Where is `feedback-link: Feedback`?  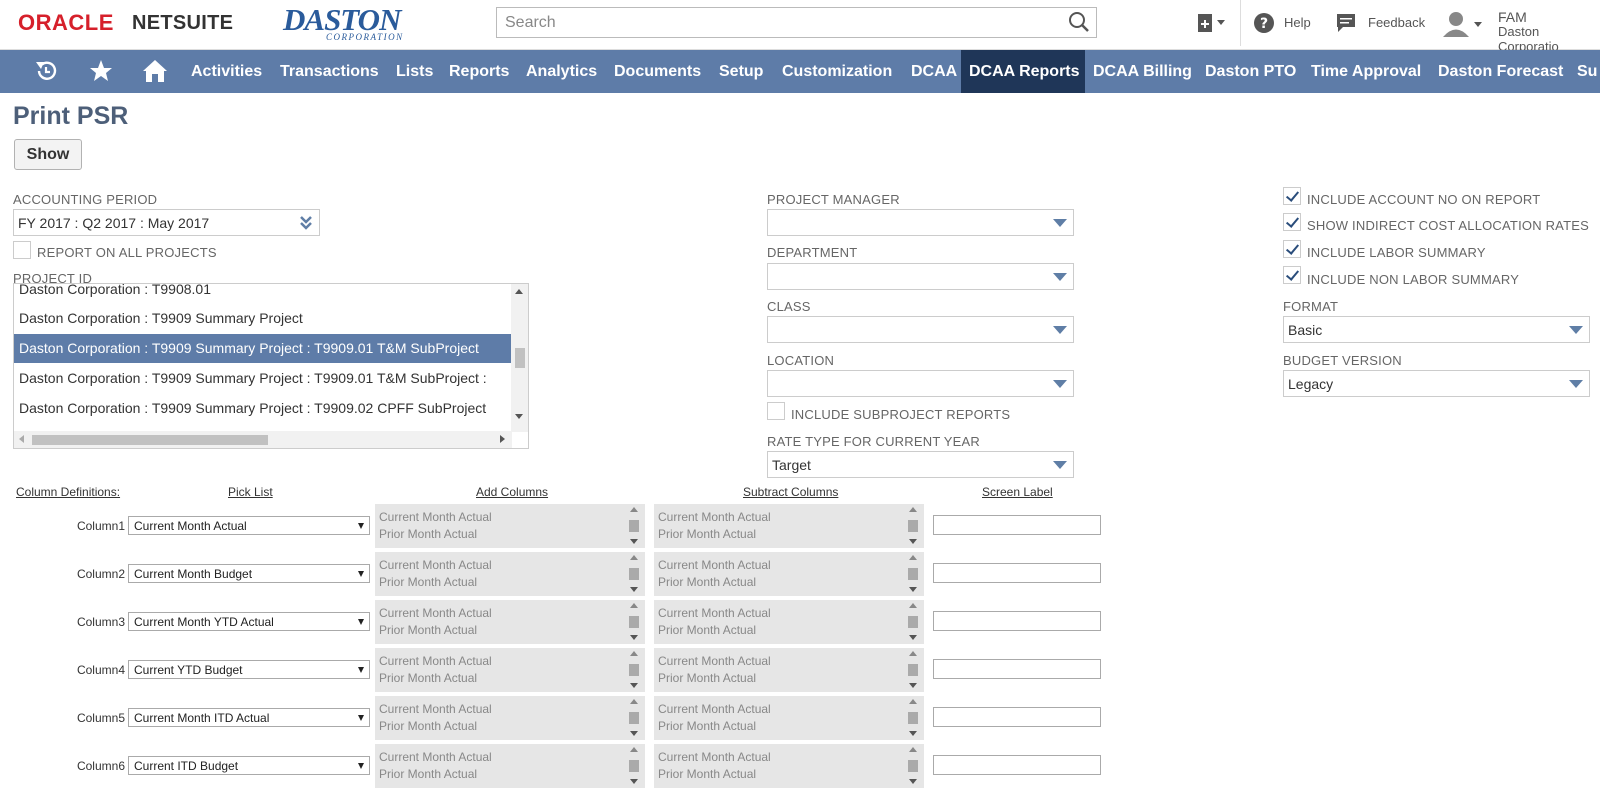 feedback-link: Feedback is located at coordinates (1396, 22).